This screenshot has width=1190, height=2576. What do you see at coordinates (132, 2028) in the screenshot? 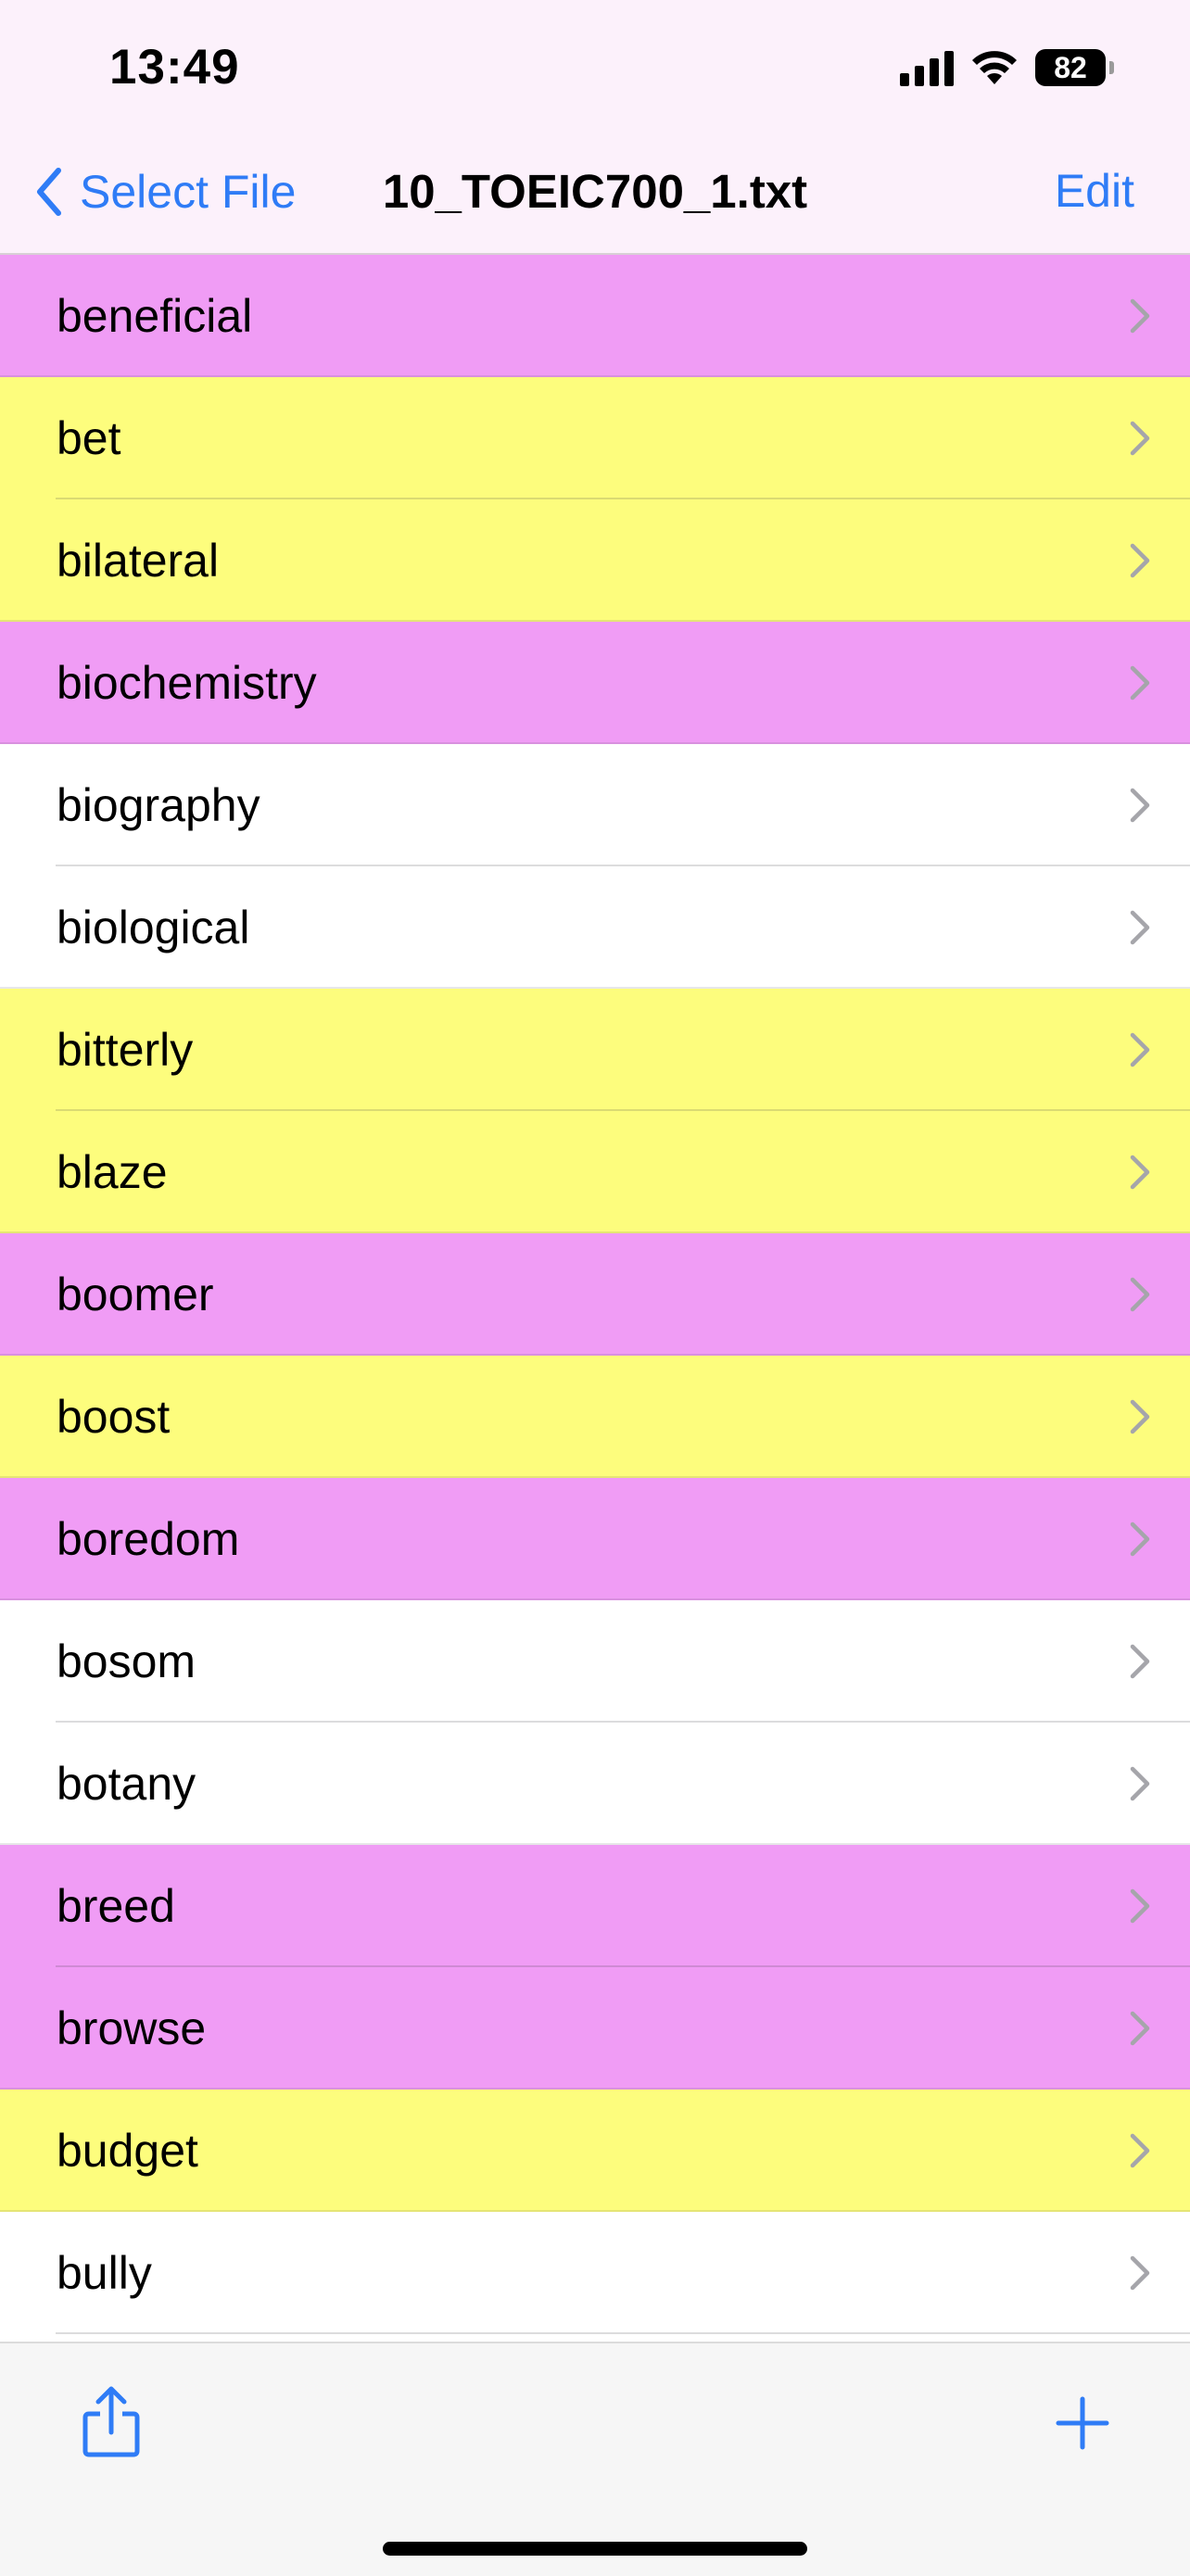
I see `list-item-label: browse` at bounding box center [132, 2028].